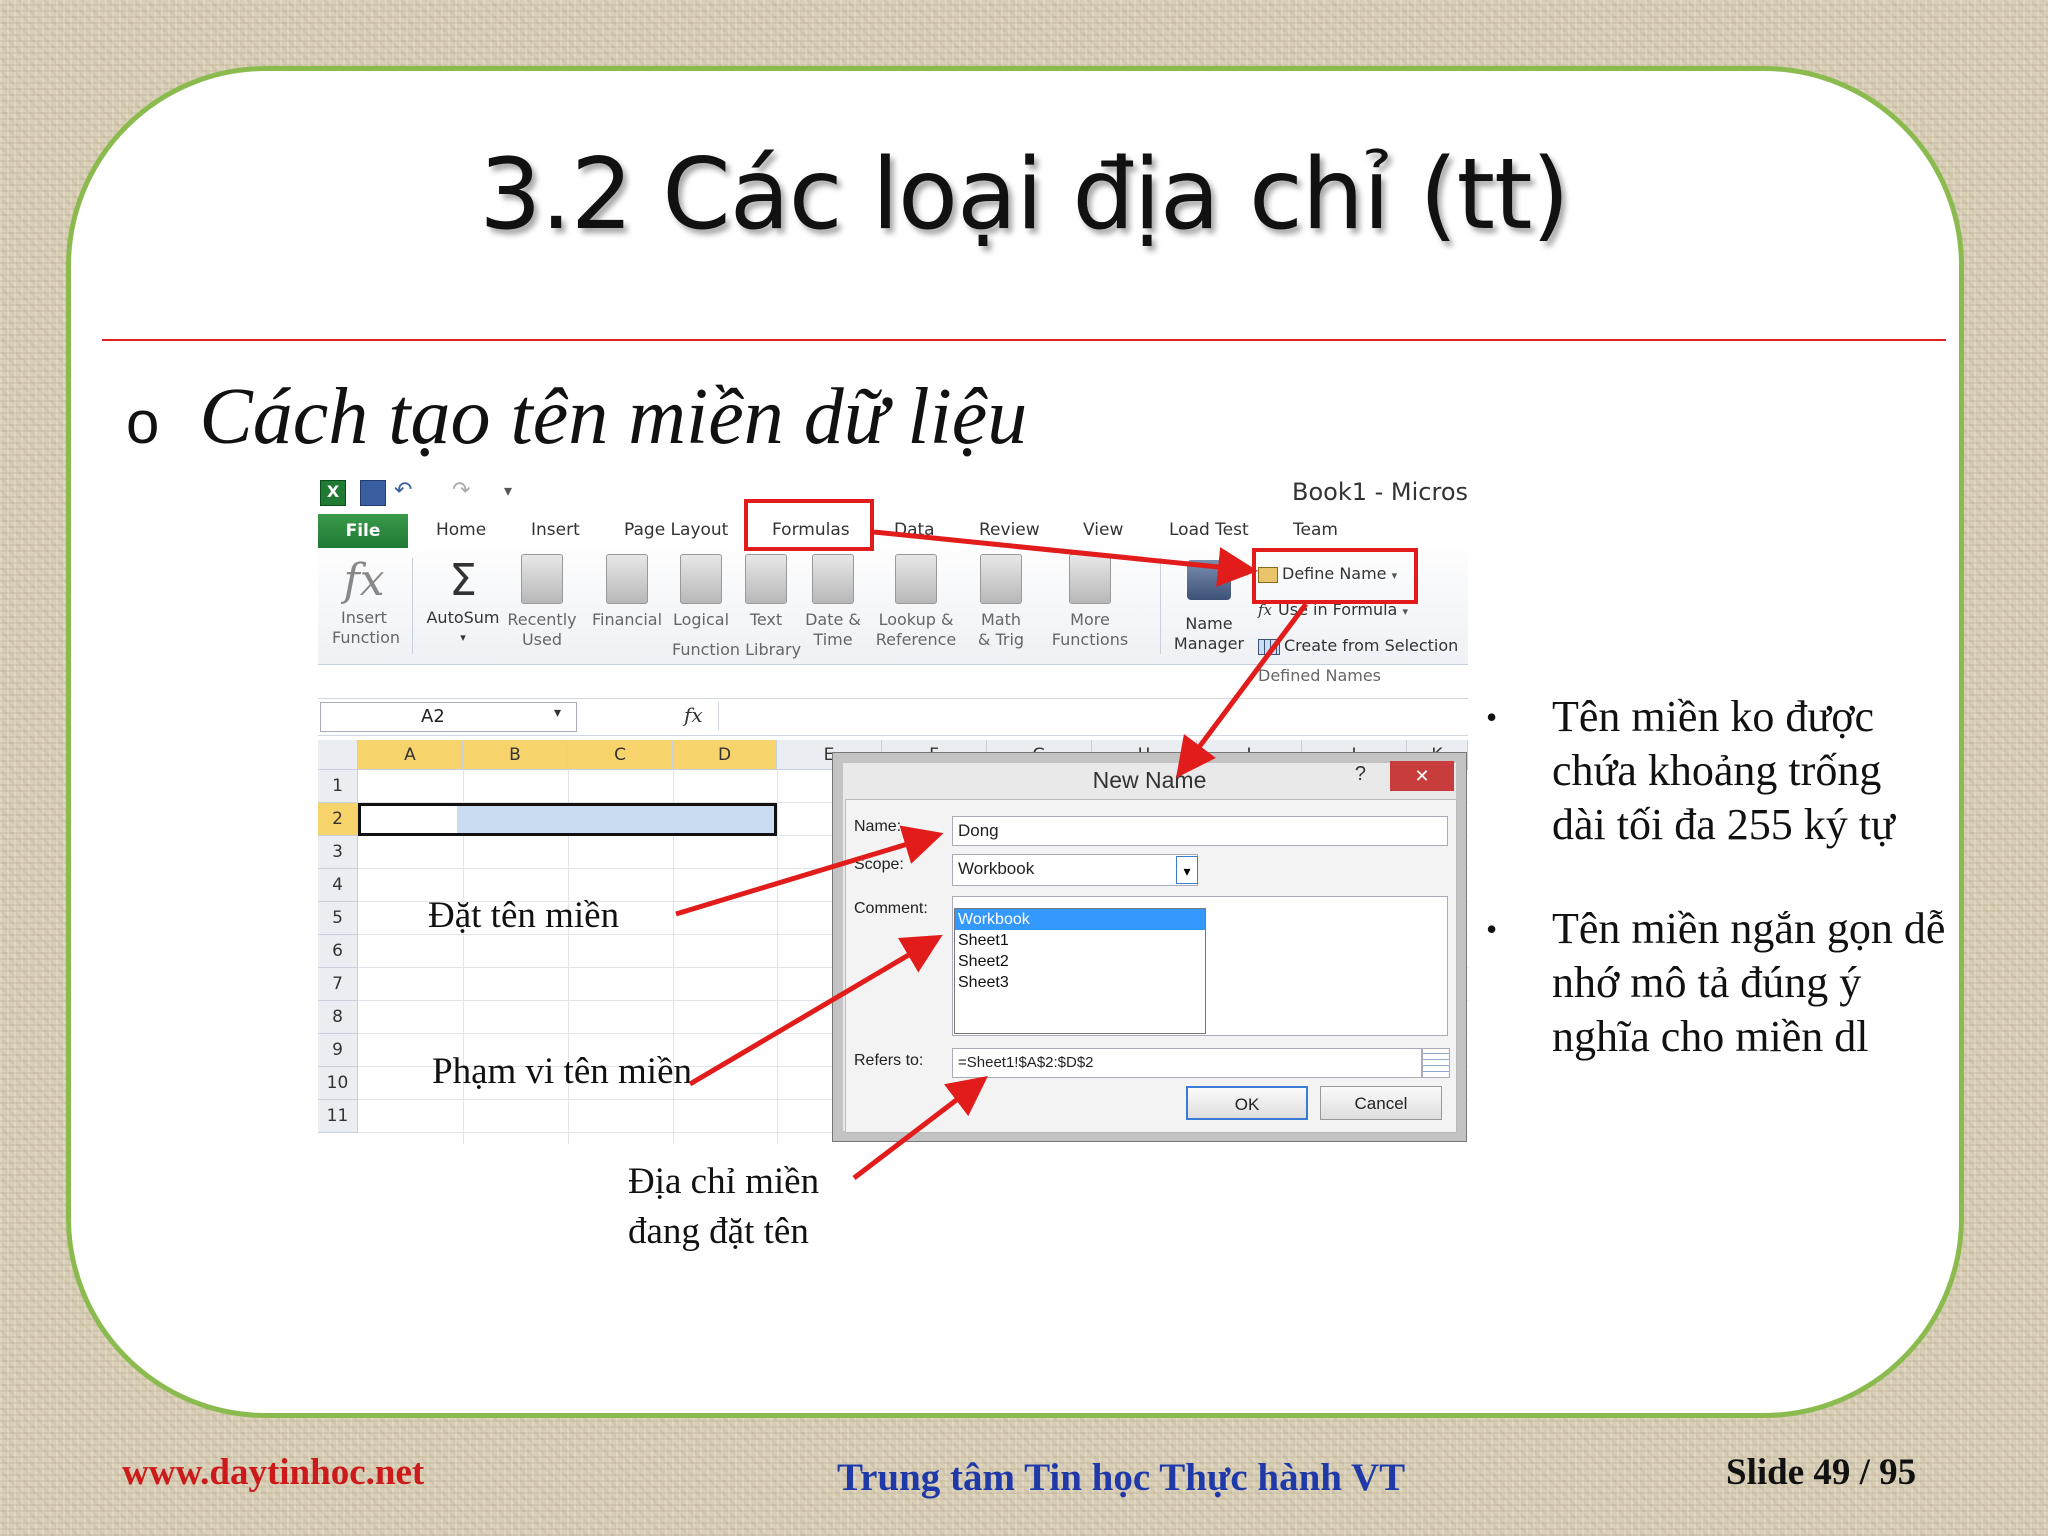 The width and height of the screenshot is (2048, 1536). I want to click on footer-center-name: Trung tâm Tin học Thực hành VT, so click(1121, 1477).